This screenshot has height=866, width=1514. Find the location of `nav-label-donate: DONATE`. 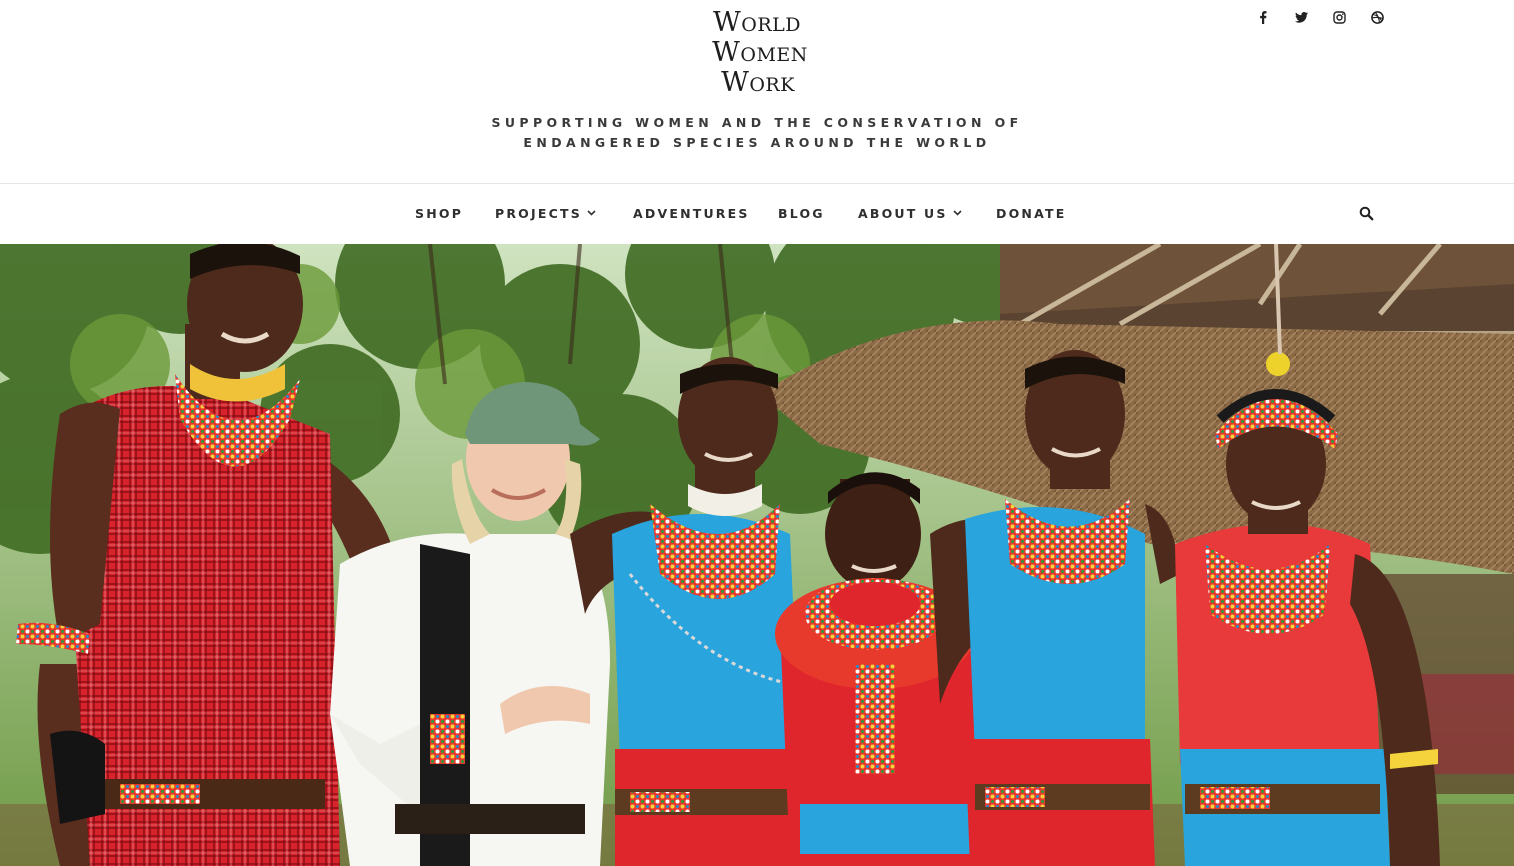

nav-label-donate: DONATE is located at coordinates (1031, 213).